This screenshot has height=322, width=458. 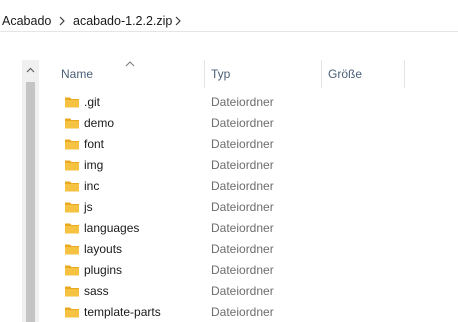 I want to click on file-row: layouts Dateiordner, so click(x=248, y=249).